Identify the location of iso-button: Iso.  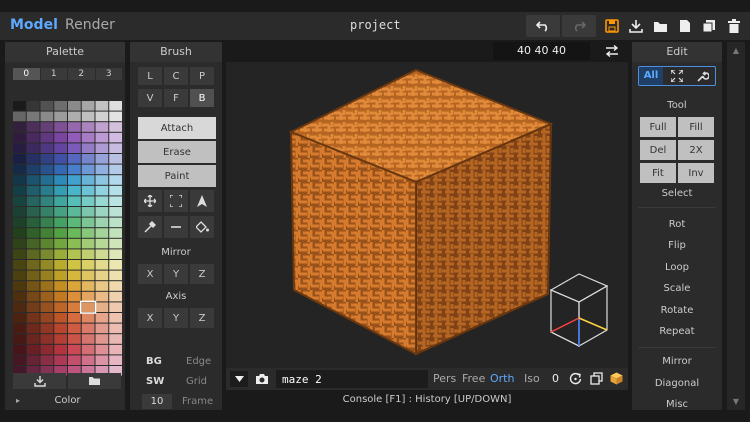
(532, 378).